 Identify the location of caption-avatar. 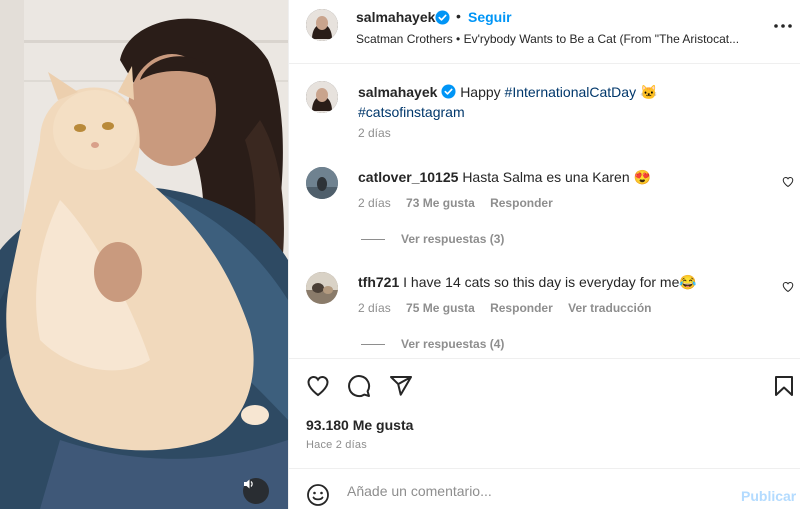
(322, 97).